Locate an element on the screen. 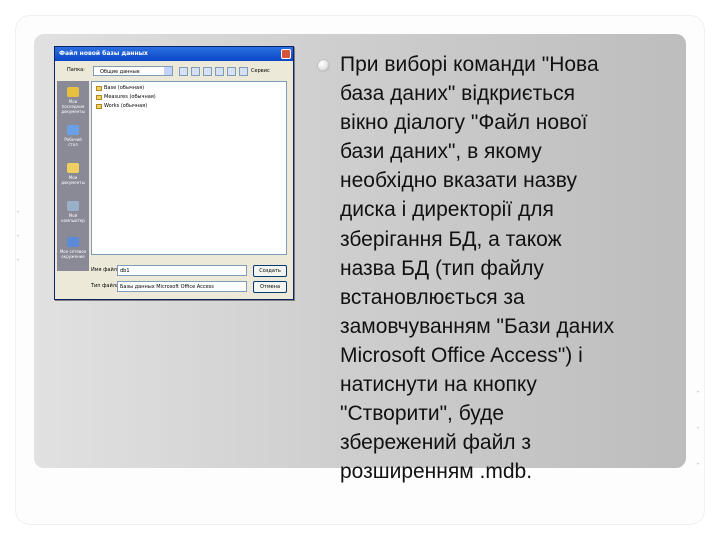 This screenshot has height=540, width=720. back-icon is located at coordinates (183, 71).